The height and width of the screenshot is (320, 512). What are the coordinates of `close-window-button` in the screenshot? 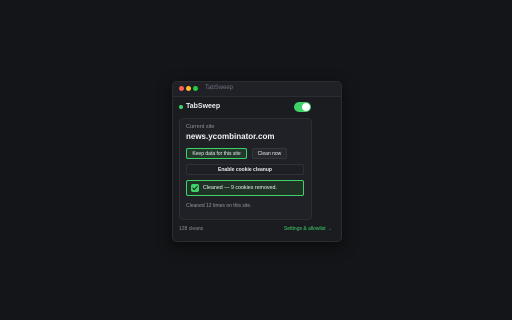 It's located at (181, 88).